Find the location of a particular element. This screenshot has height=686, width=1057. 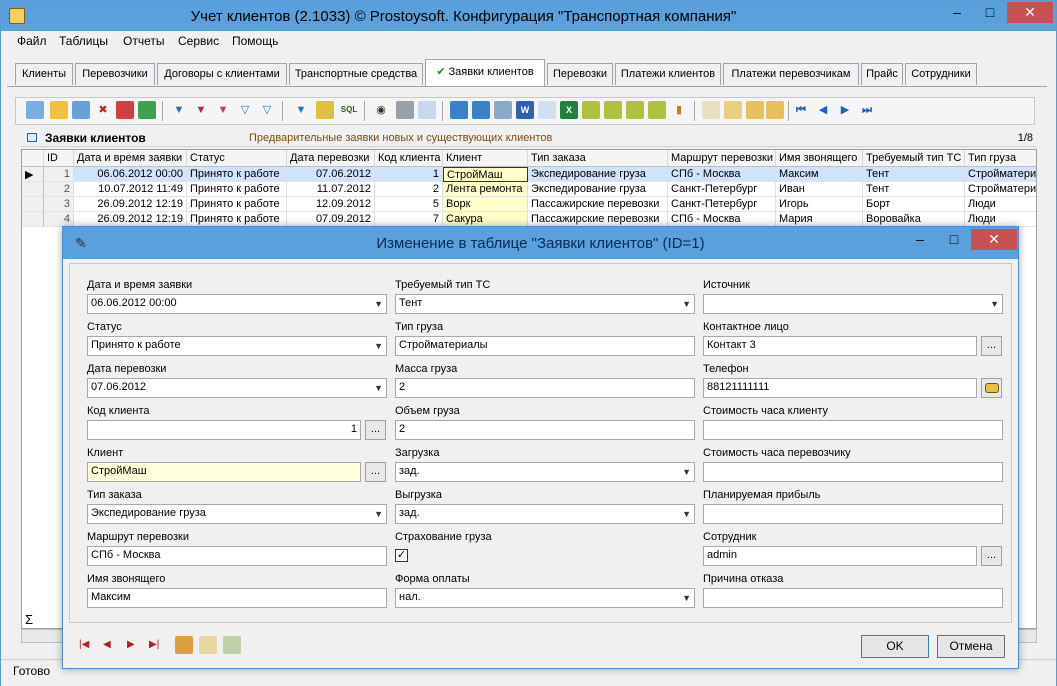

import-icon is located at coordinates (481, 110).